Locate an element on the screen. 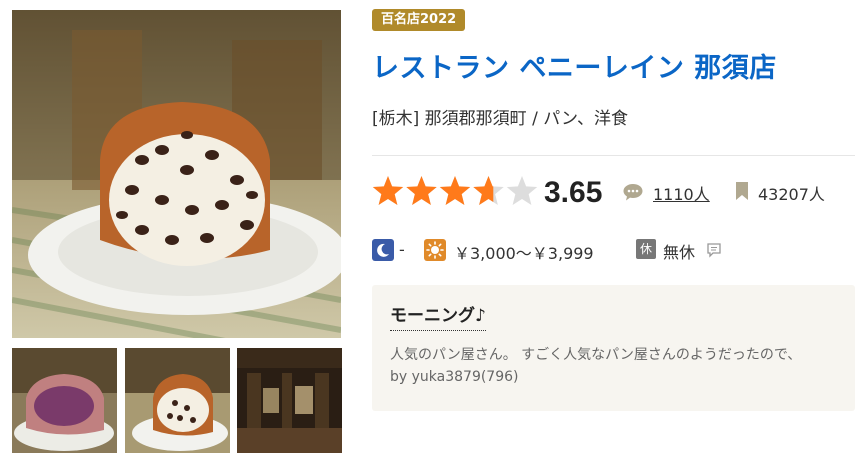  holiday-text: 無休 is located at coordinates (679, 252).